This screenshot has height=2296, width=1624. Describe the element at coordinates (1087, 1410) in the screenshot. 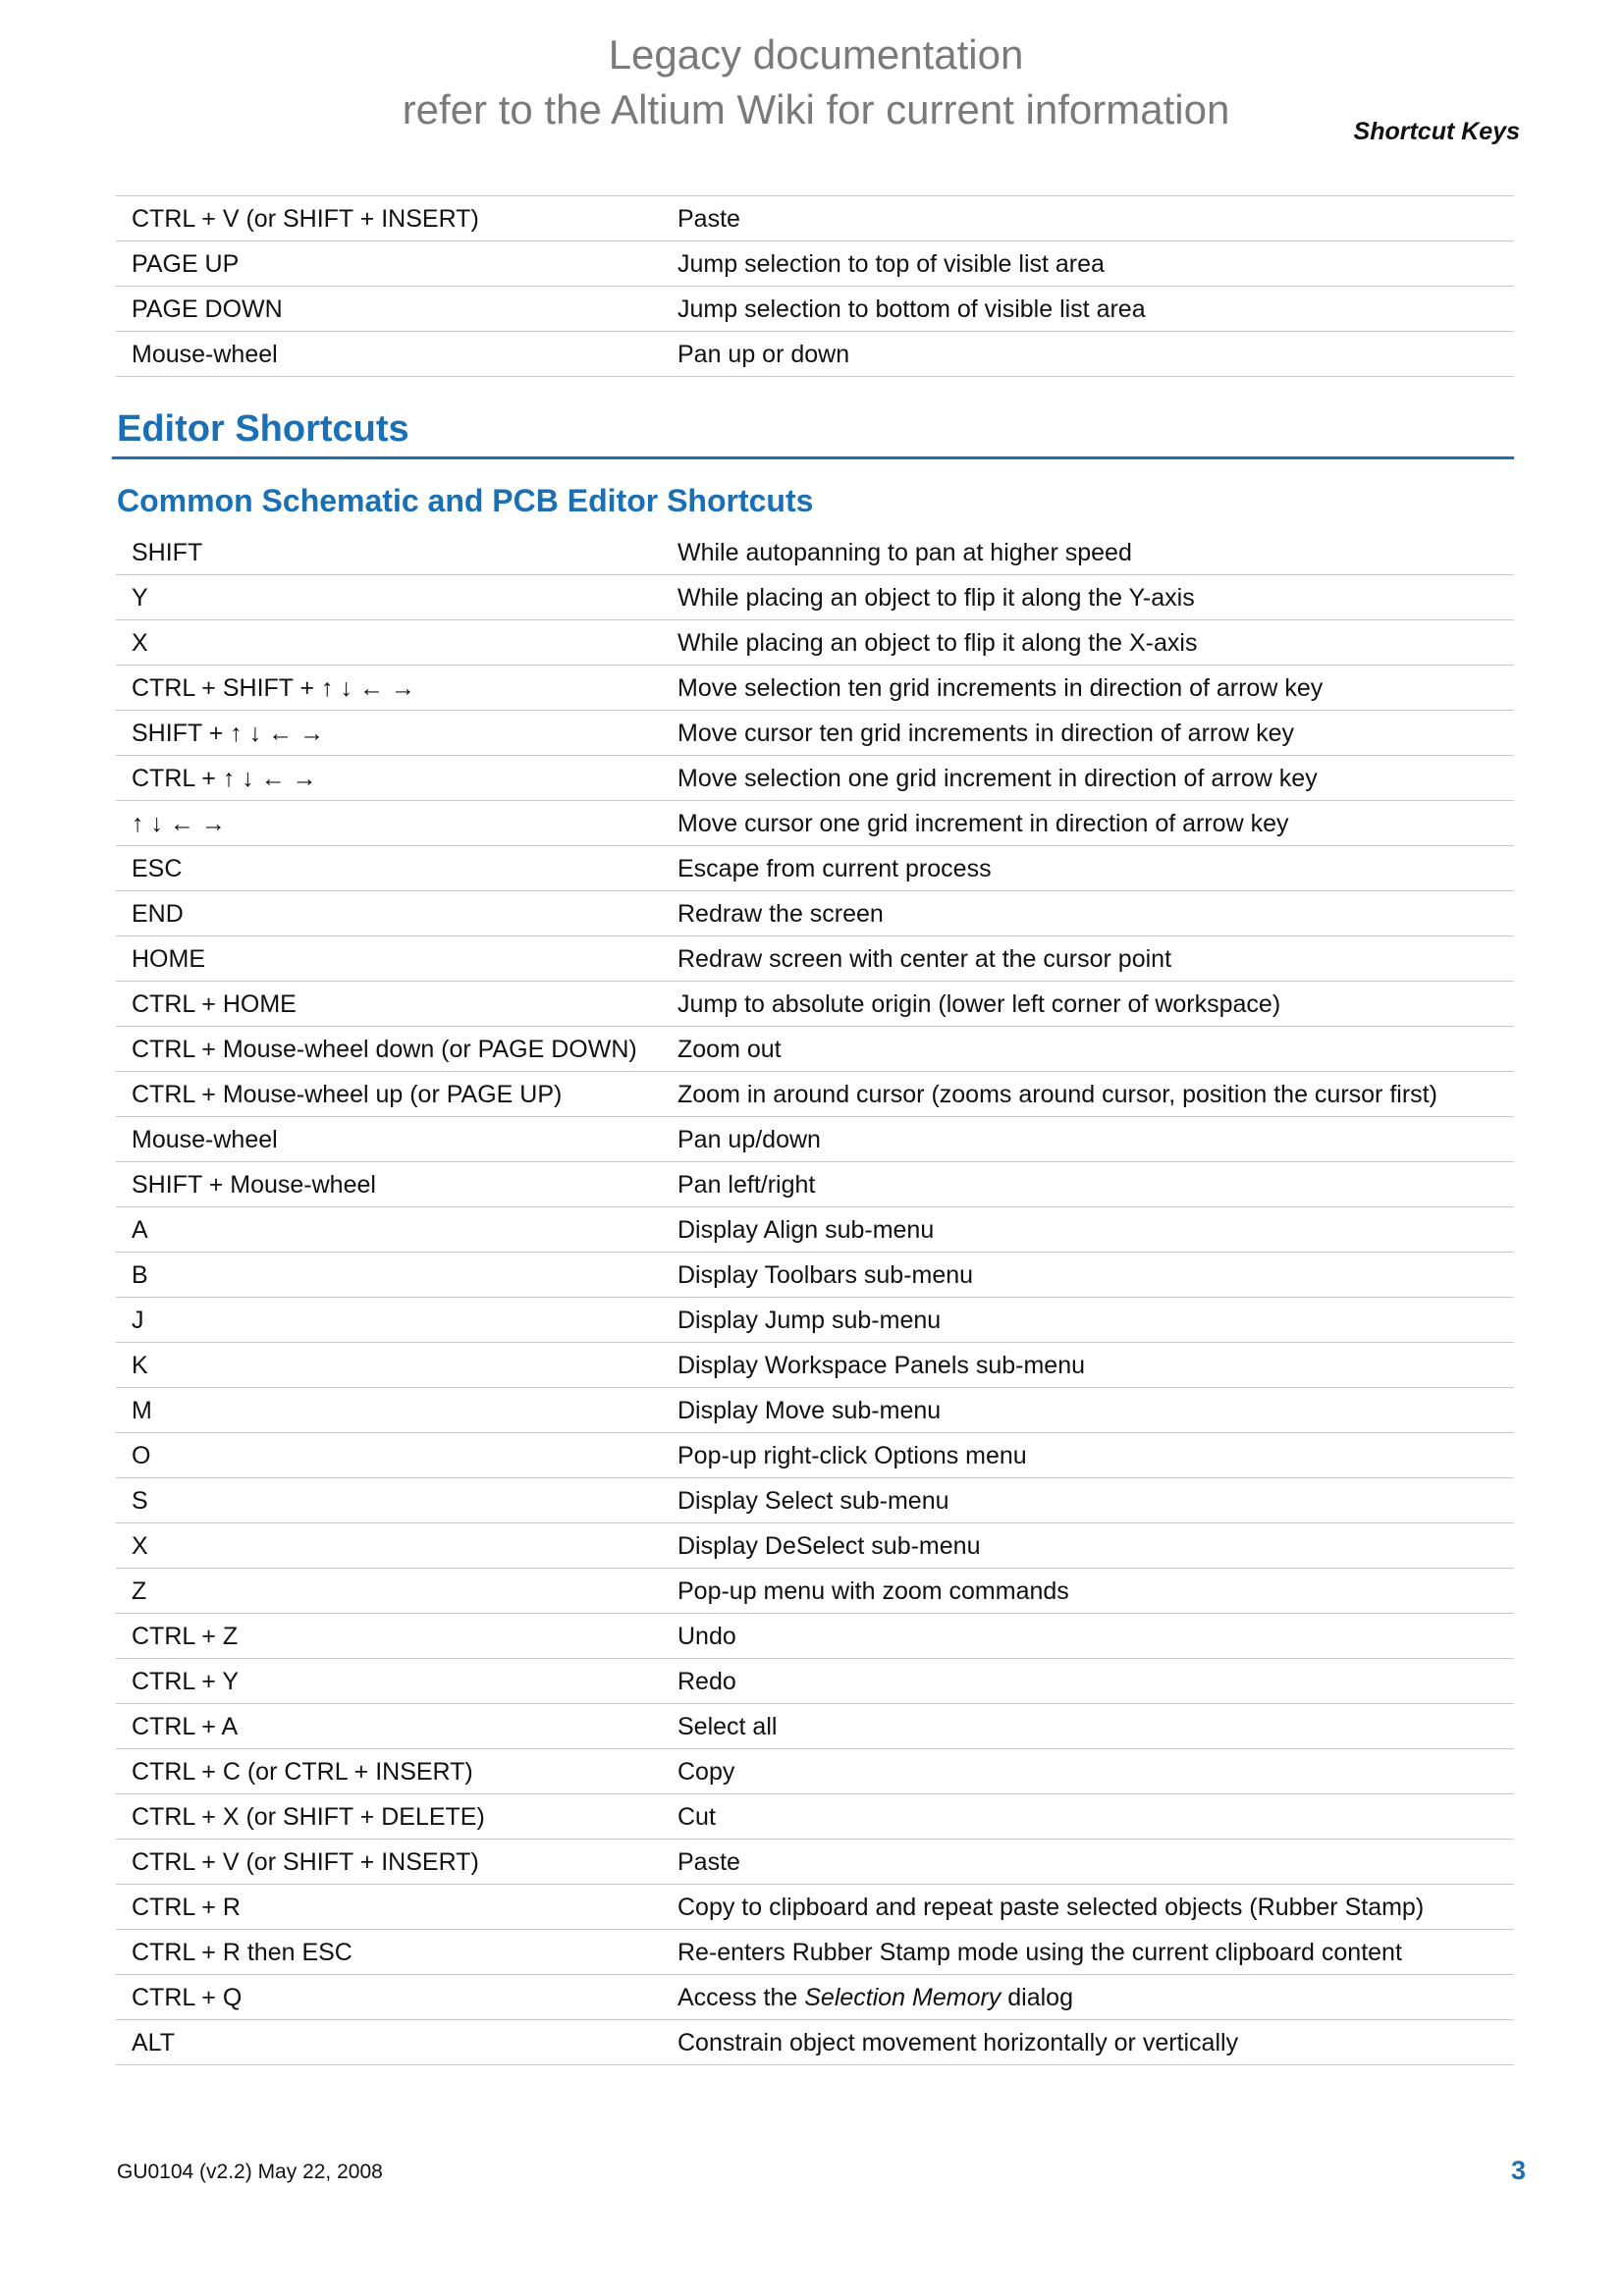

I see `shortcut-description: Display Move sub-menu` at that location.